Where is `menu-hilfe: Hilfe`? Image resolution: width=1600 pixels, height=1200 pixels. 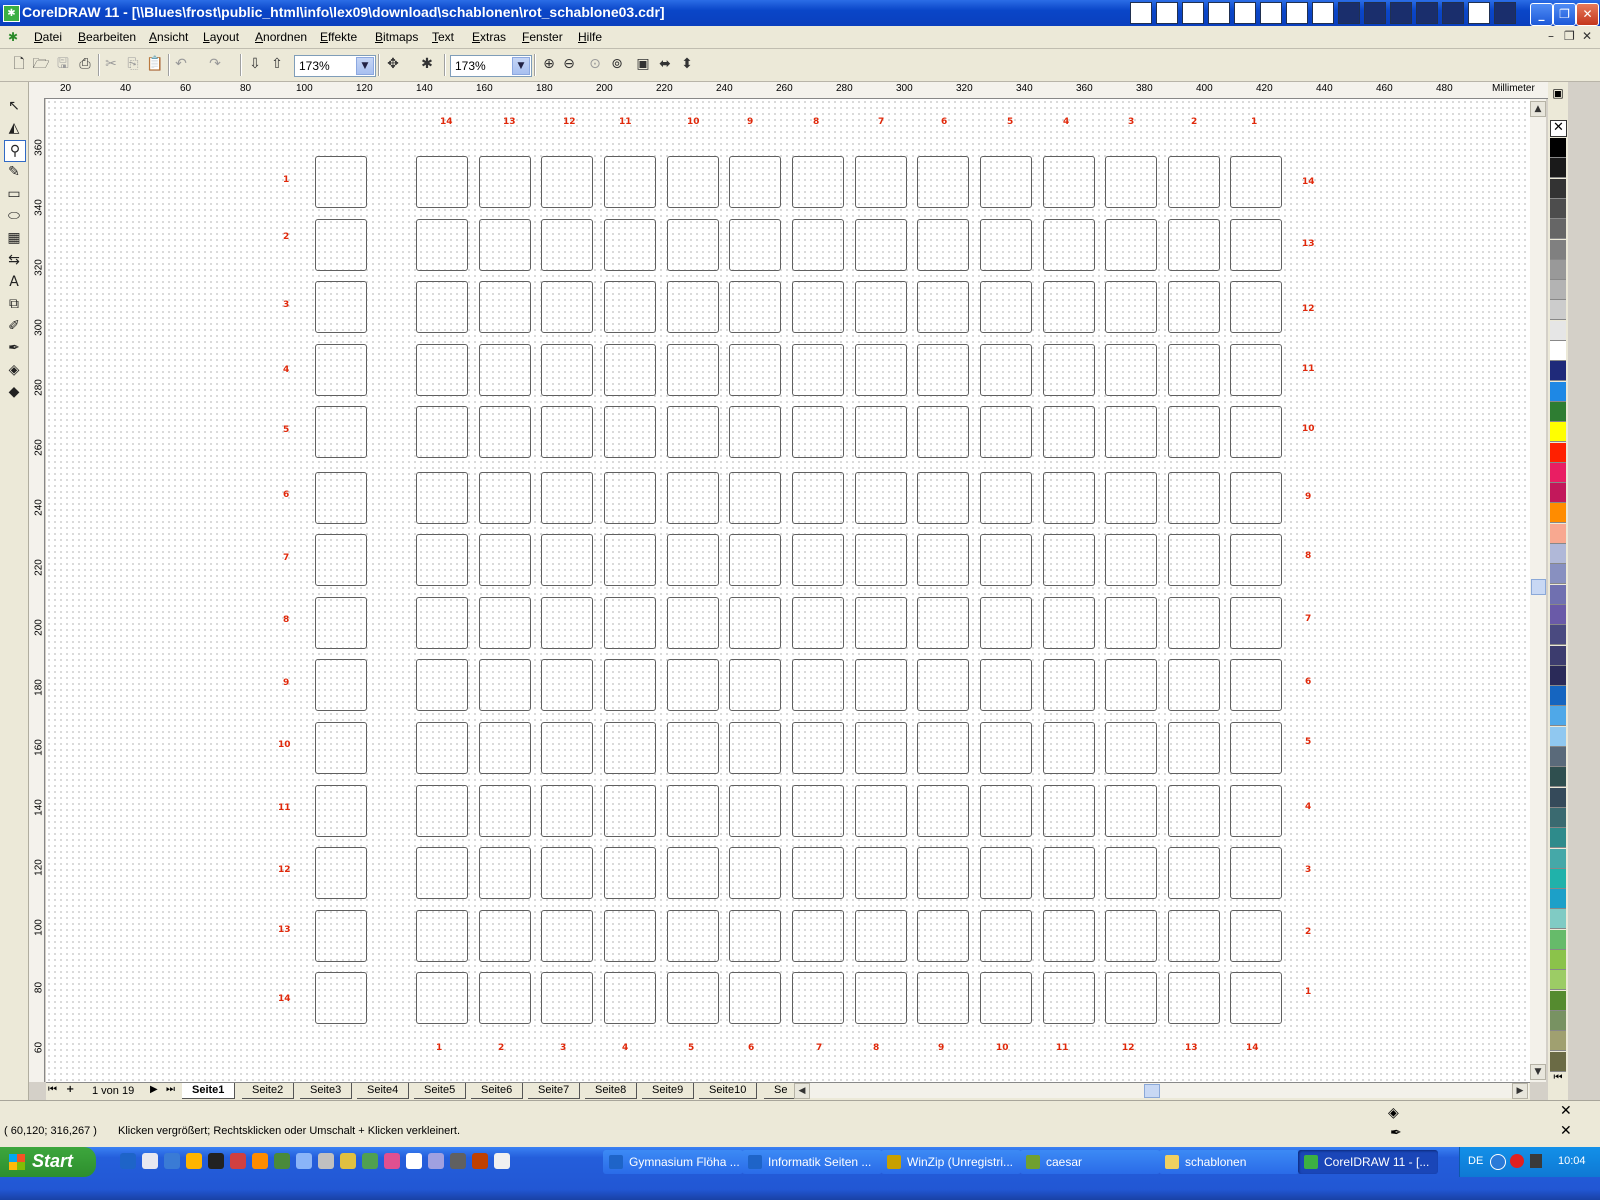
menu-hilfe: Hilfe is located at coordinates (590, 37).